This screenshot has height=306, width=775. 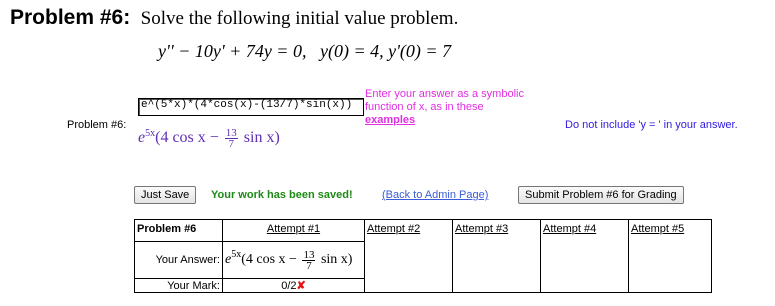 I want to click on your-mark-label: Your Mark:, so click(x=178, y=285).